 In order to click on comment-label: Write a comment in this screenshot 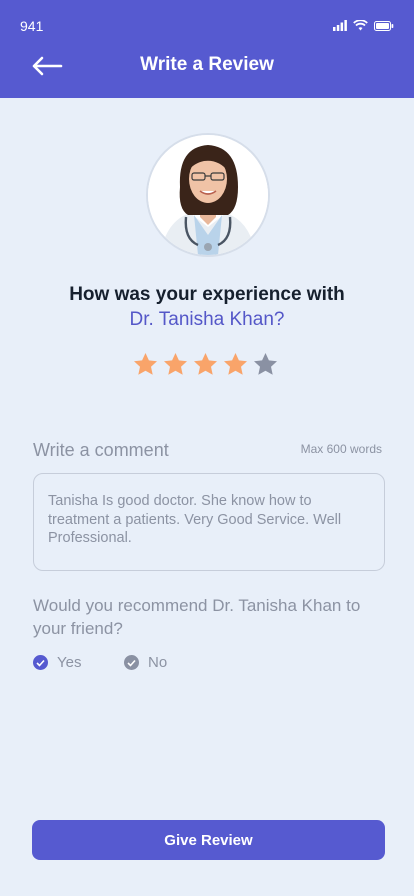, I will do `click(101, 450)`.